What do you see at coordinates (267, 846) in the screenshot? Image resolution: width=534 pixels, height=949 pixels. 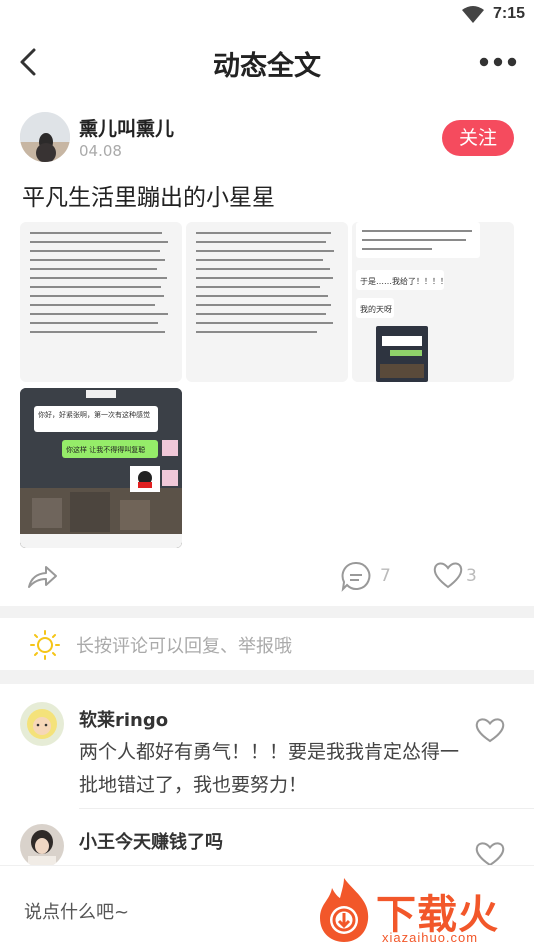 I see `comment-item: 小王今天赚钱了吗` at bounding box center [267, 846].